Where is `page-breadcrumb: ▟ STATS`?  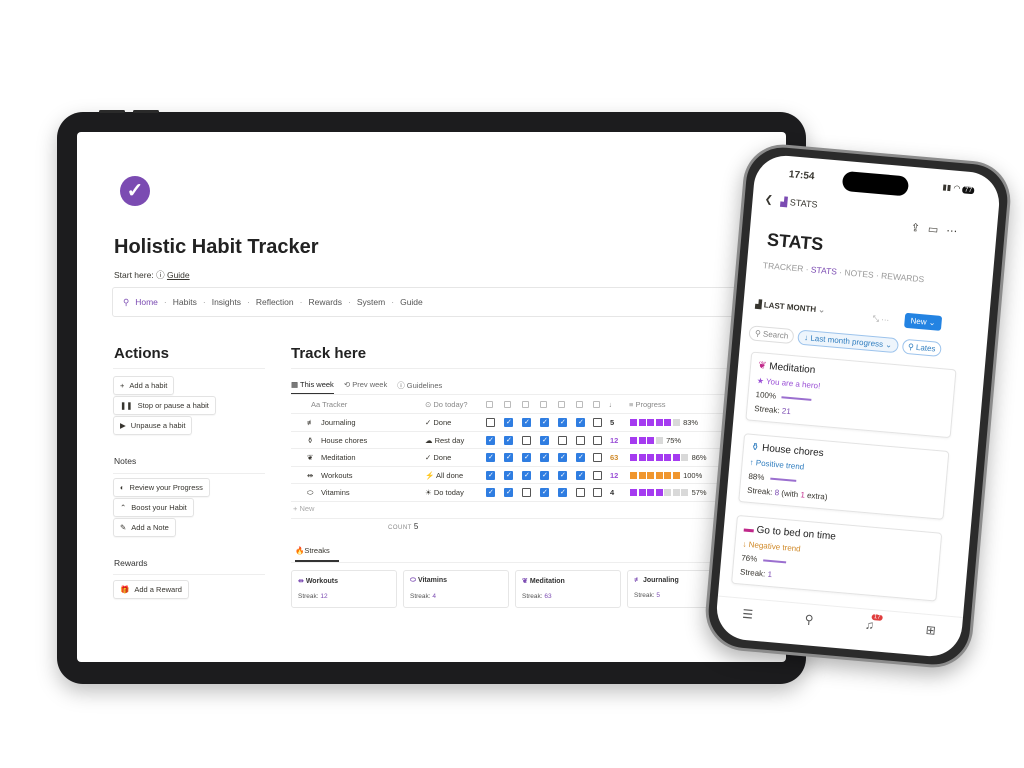 page-breadcrumb: ▟ STATS is located at coordinates (799, 203).